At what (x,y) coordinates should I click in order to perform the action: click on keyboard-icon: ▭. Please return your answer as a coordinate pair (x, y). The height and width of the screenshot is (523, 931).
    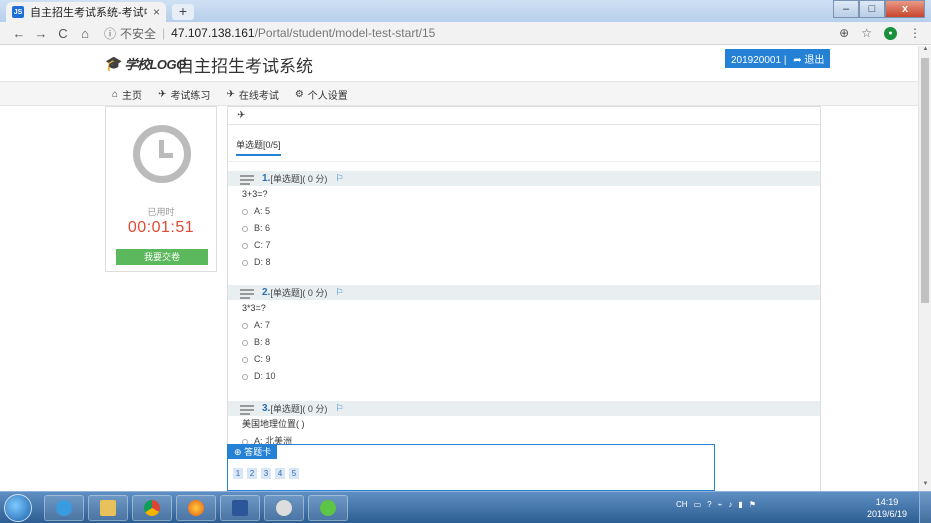
    Looking at the image, I should click on (698, 504).